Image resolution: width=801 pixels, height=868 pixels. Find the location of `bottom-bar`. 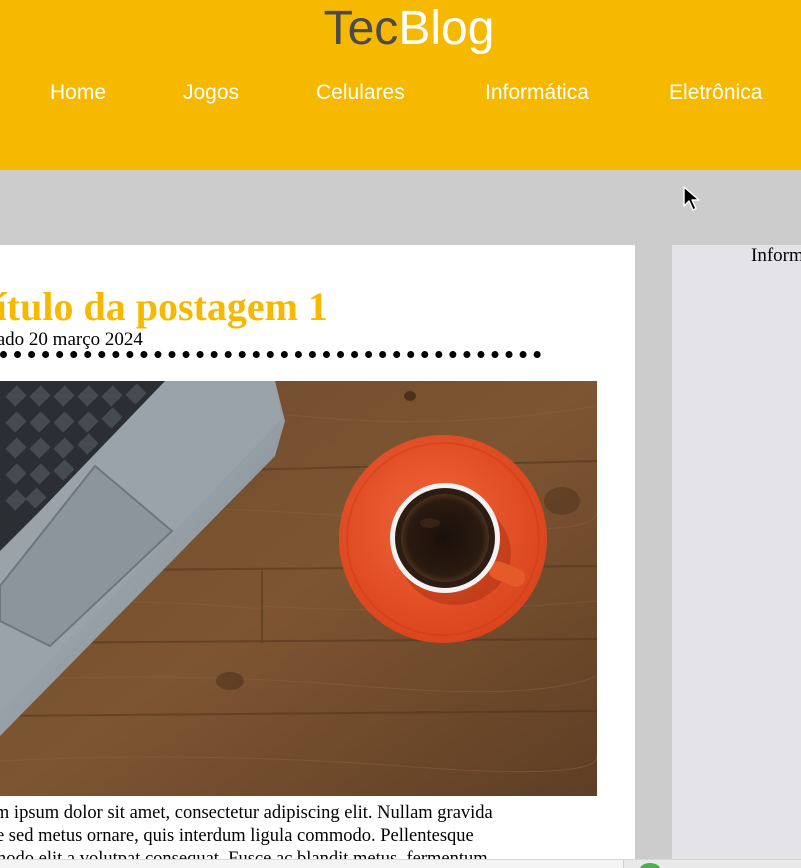

bottom-bar is located at coordinates (400, 863).